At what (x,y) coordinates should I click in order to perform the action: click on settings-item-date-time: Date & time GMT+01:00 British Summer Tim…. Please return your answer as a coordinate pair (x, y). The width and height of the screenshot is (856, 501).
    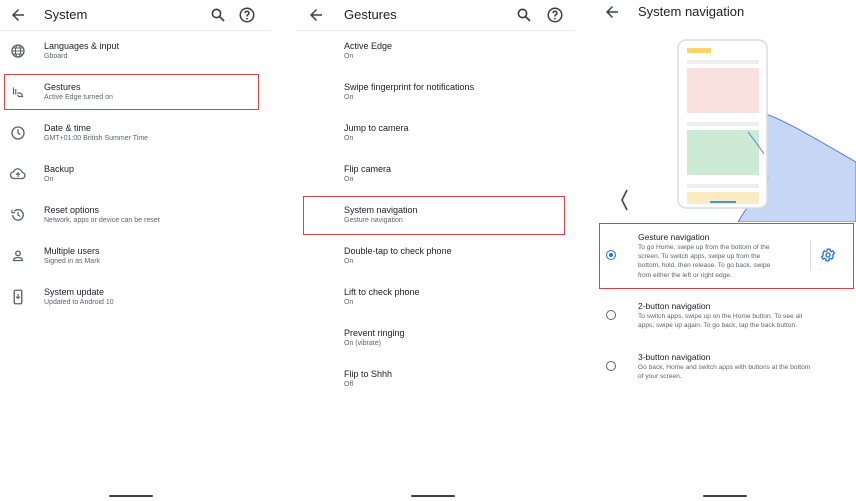
    Looking at the image, I should click on (135, 139).